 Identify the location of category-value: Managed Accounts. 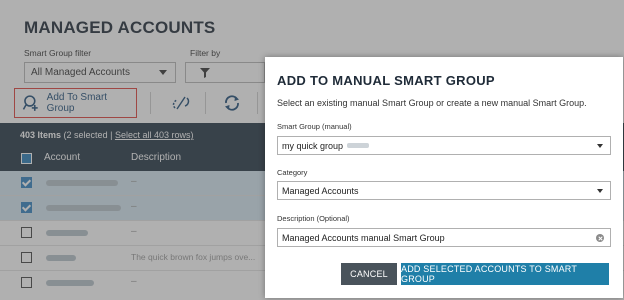
(320, 190).